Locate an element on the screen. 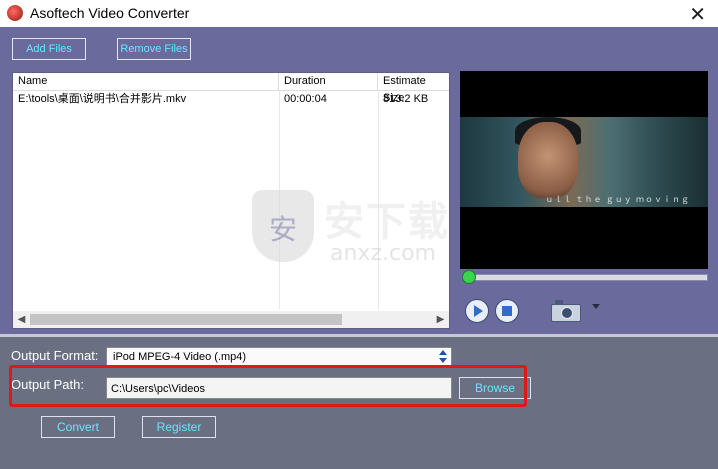  column-header-duration: Duration is located at coordinates (328, 81).